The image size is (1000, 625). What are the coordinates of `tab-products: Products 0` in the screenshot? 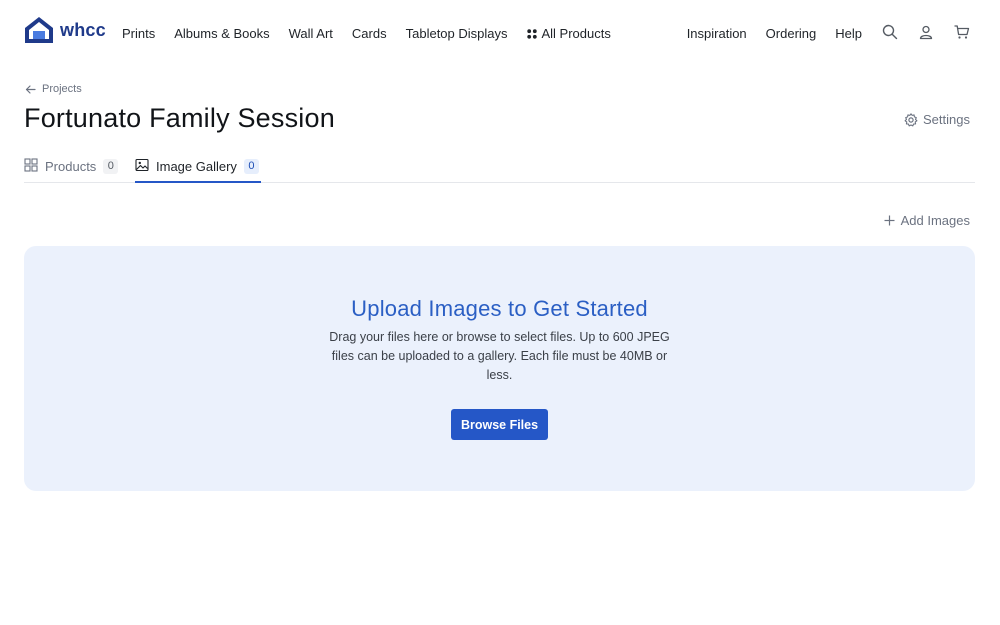 It's located at (71, 169).